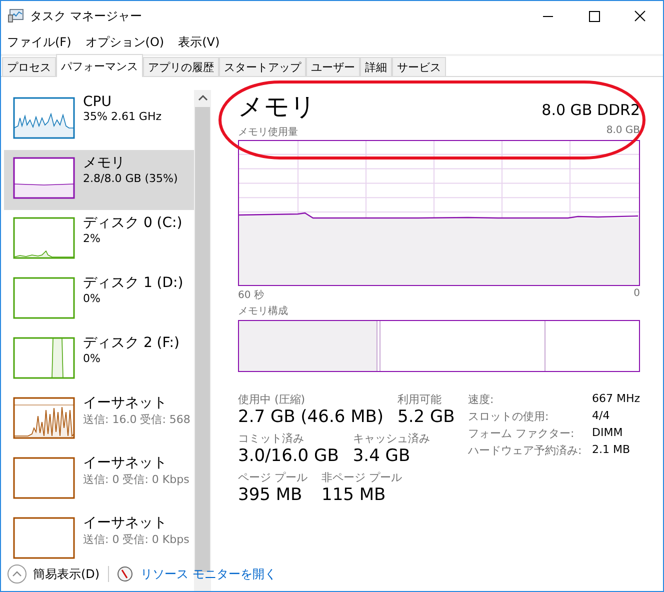 This screenshot has height=592, width=664. What do you see at coordinates (333, 66) in the screenshot?
I see `tab: ユーザー` at bounding box center [333, 66].